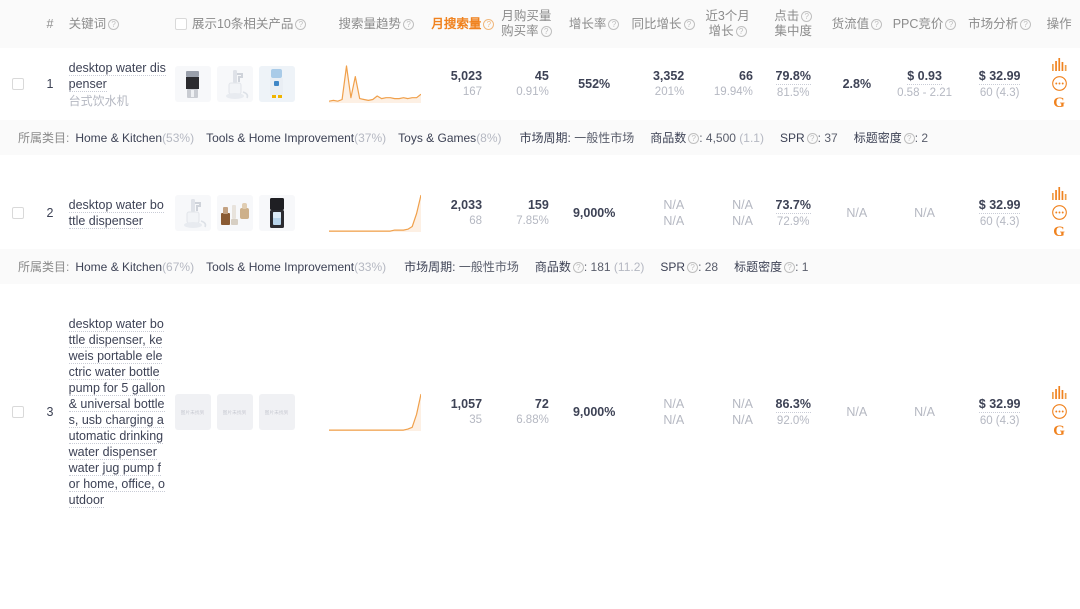 The image size is (1080, 609). I want to click on click-concentration-cell: 79.8% 81.5%, so click(793, 84).